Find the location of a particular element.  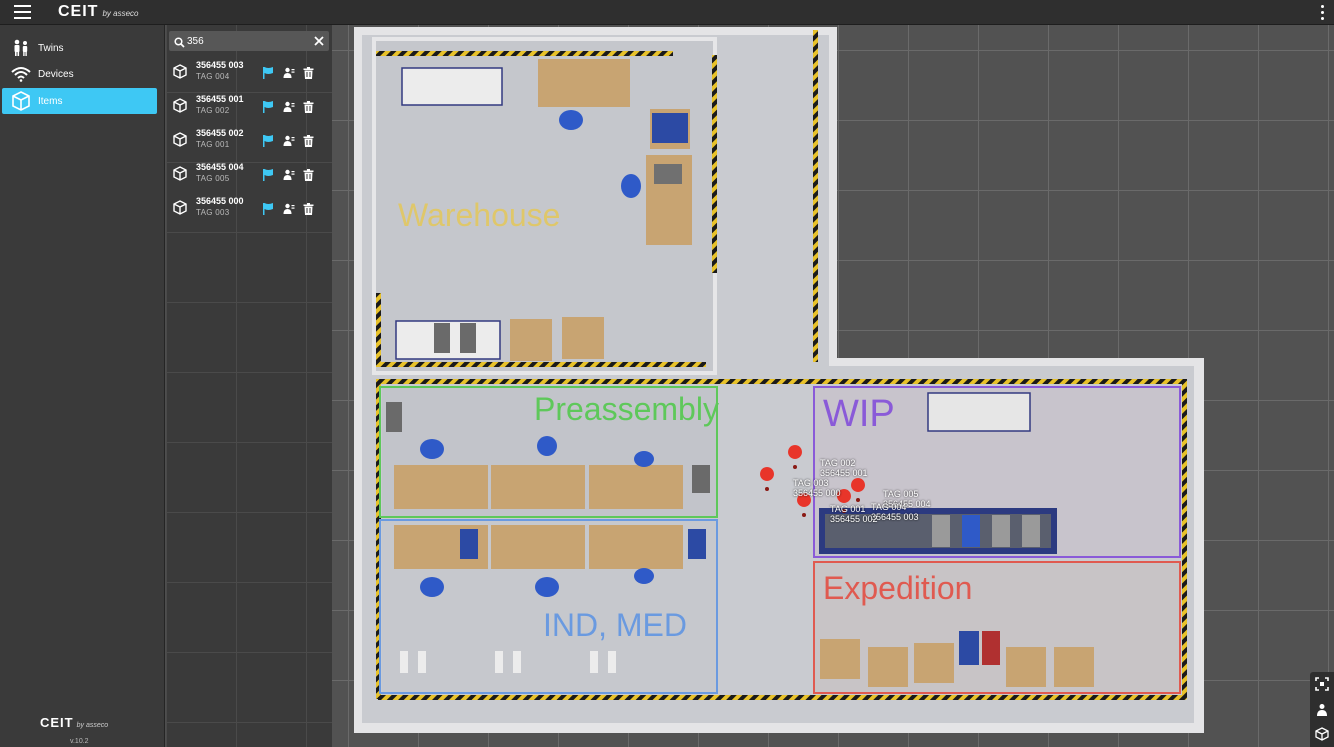

wifi-icon is located at coordinates (21, 74).